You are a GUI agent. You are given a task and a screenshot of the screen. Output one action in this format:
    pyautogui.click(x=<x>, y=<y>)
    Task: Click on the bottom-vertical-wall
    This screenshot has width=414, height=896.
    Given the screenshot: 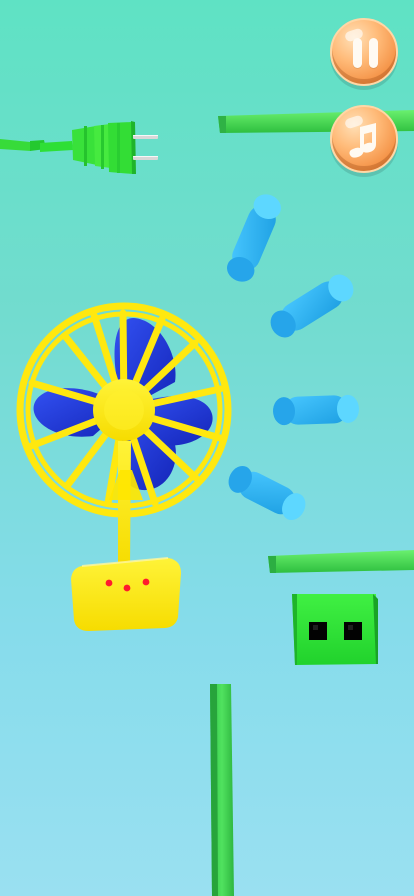 What is the action you would take?
    pyautogui.click(x=222, y=790)
    